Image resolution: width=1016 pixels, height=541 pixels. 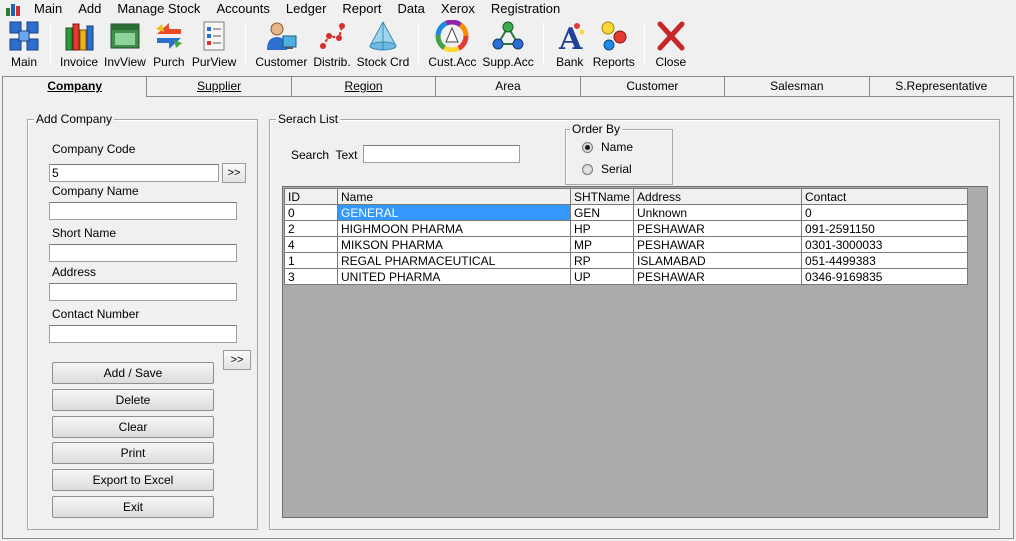 I want to click on tab-supplier-label: Supplier, so click(x=219, y=86).